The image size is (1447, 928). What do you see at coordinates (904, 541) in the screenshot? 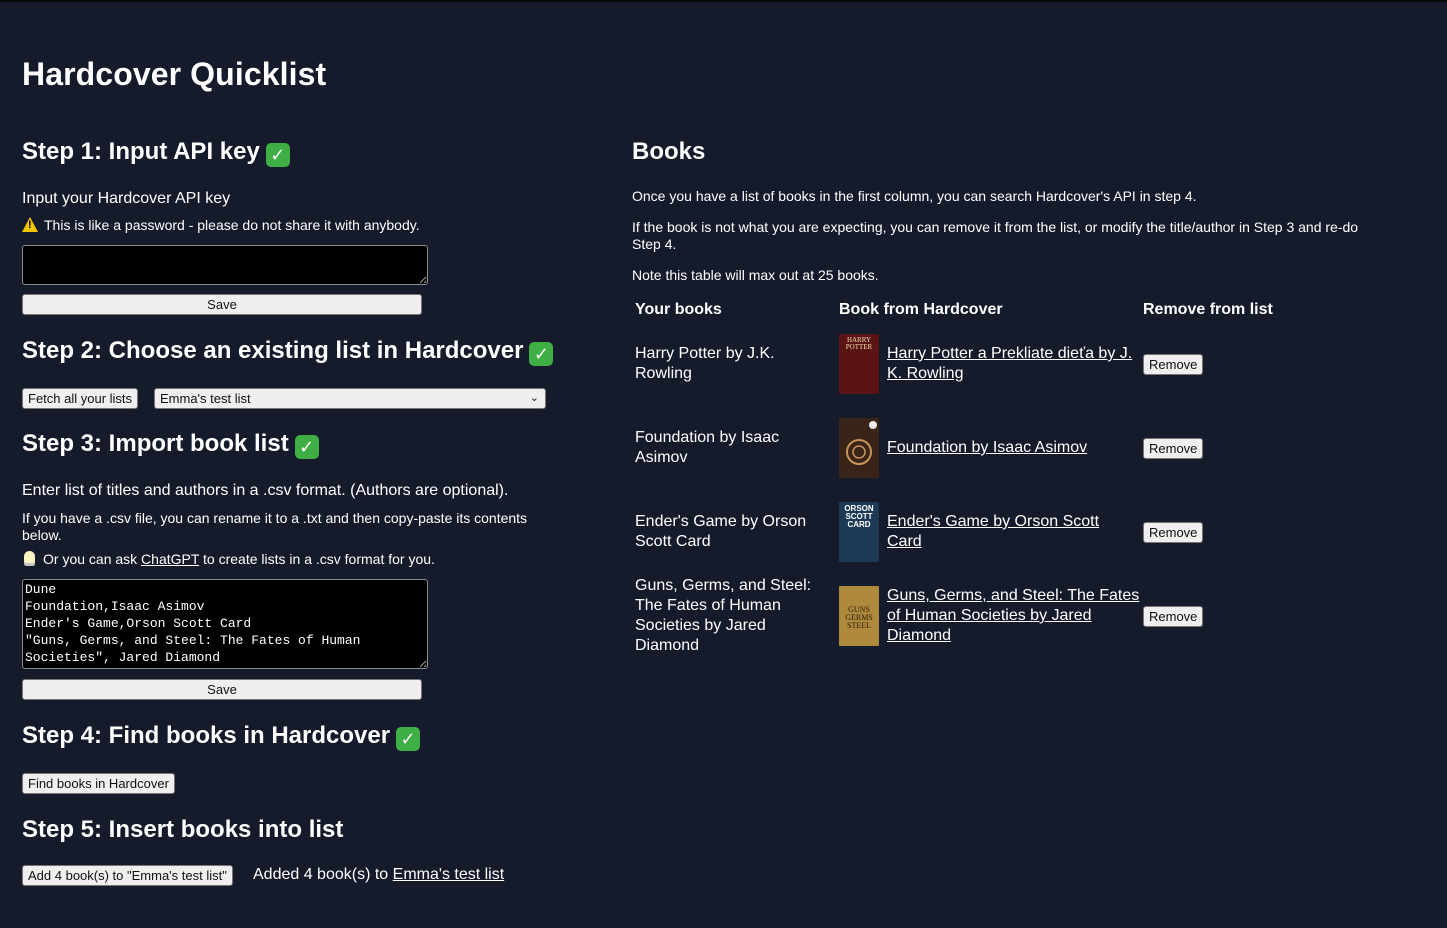
I see `match-line: Card` at bounding box center [904, 541].